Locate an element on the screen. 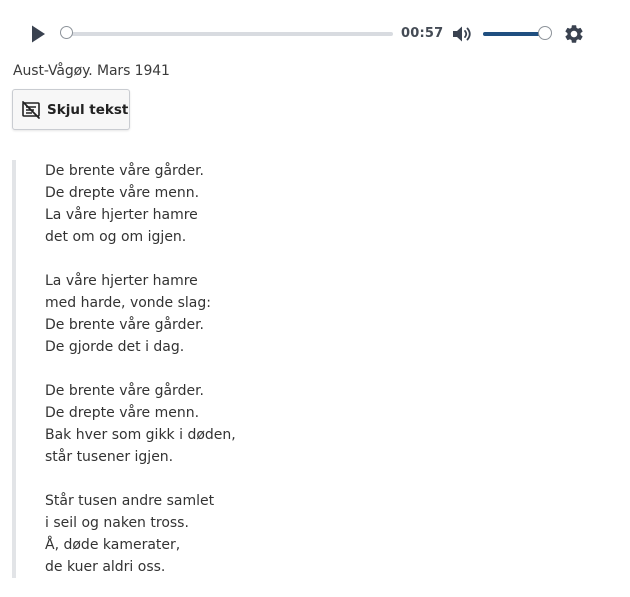  volume-thumb is located at coordinates (545, 33).